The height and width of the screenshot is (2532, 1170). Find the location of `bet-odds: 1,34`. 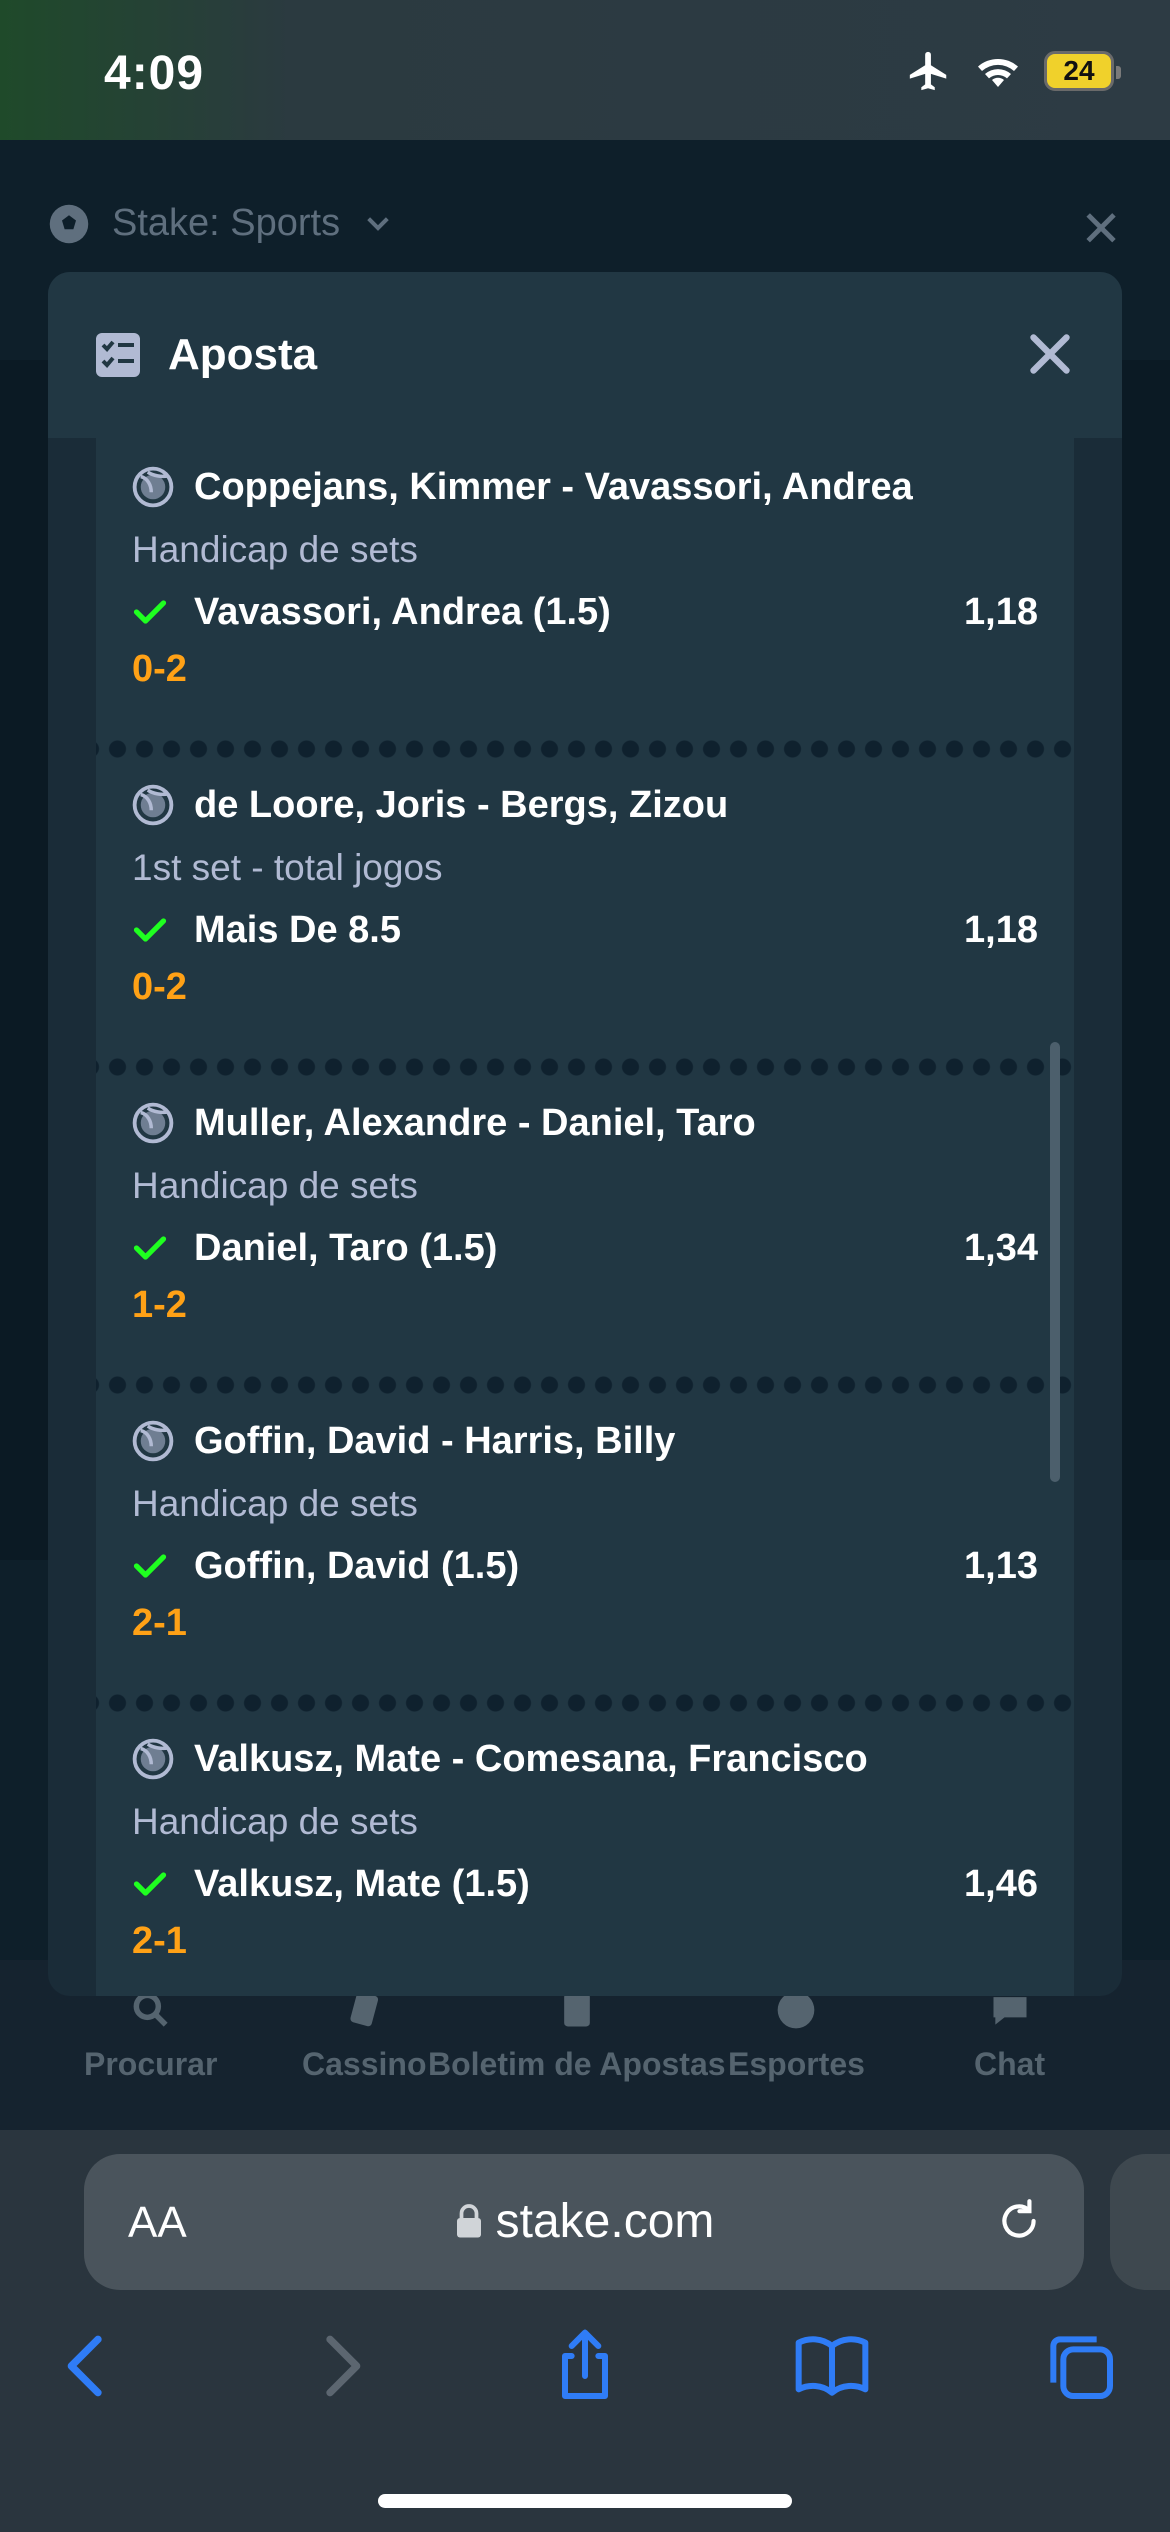

bet-odds: 1,34 is located at coordinates (1001, 1247).